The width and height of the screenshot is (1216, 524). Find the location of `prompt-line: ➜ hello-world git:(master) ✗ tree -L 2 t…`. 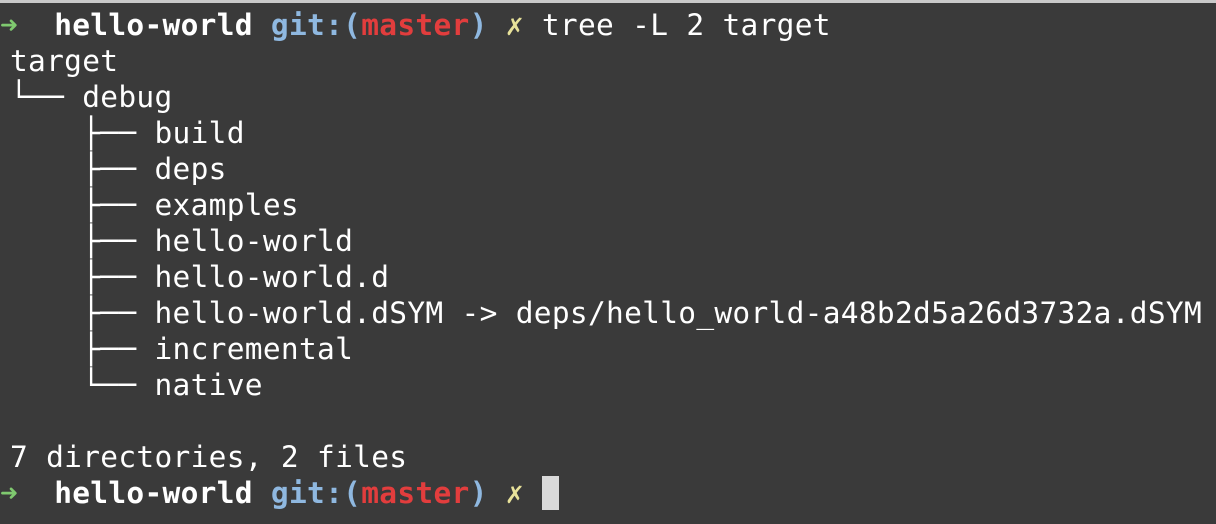

prompt-line: ➜ hello-world git:(master) ✗ tree -L 2 t… is located at coordinates (608, 25).